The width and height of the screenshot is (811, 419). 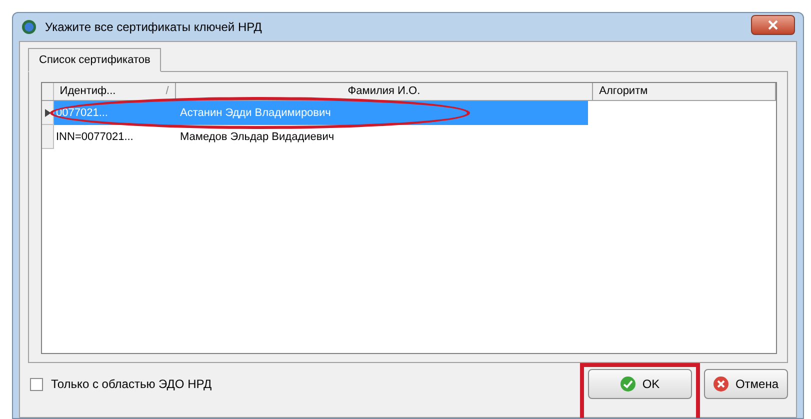 I want to click on check-icon, so click(x=628, y=384).